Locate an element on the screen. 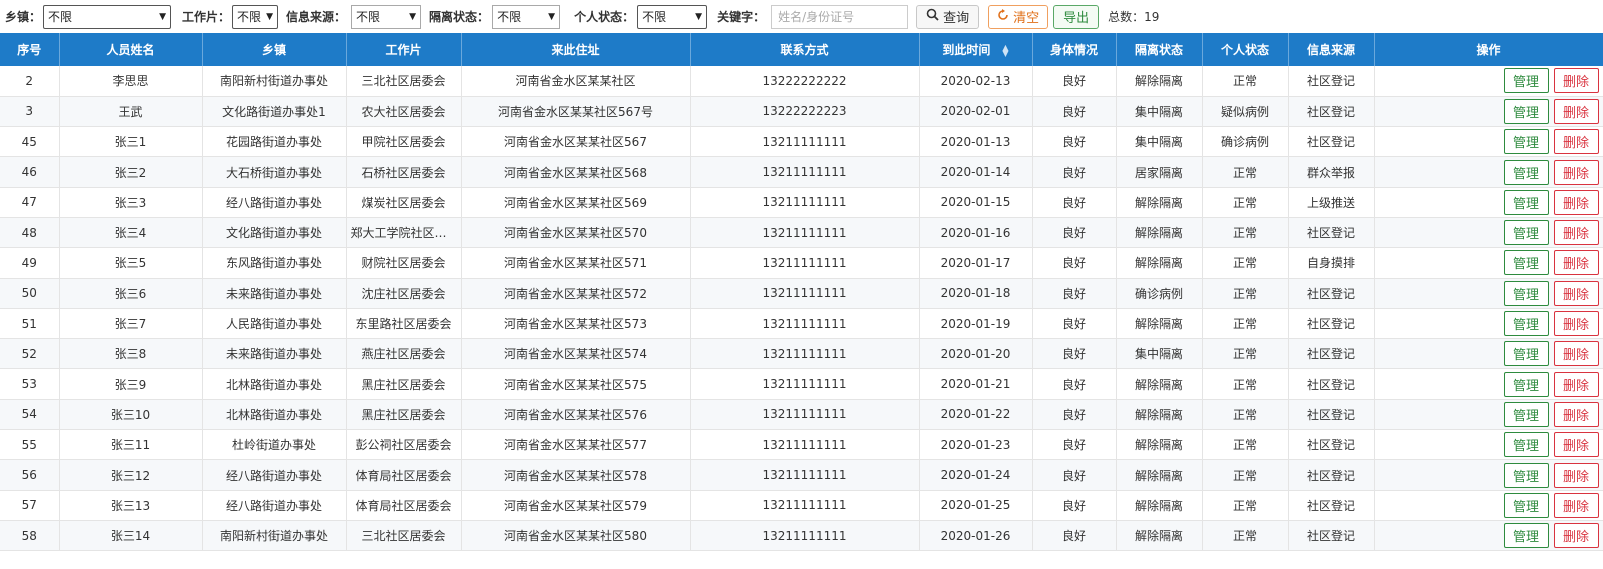  source-select: 不限 ▼ is located at coordinates (386, 16).